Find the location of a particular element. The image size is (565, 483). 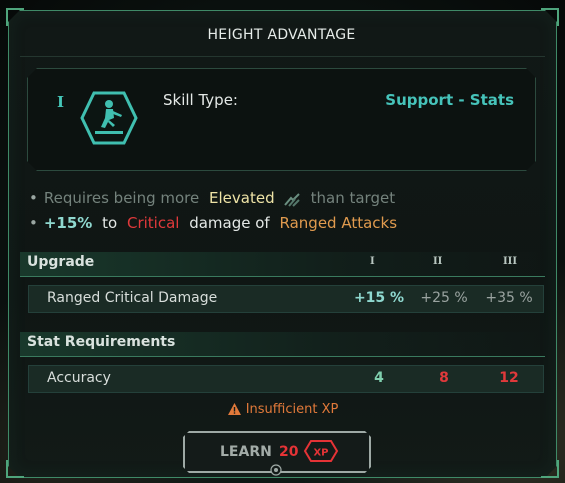

elevation-icon is located at coordinates (291, 199).